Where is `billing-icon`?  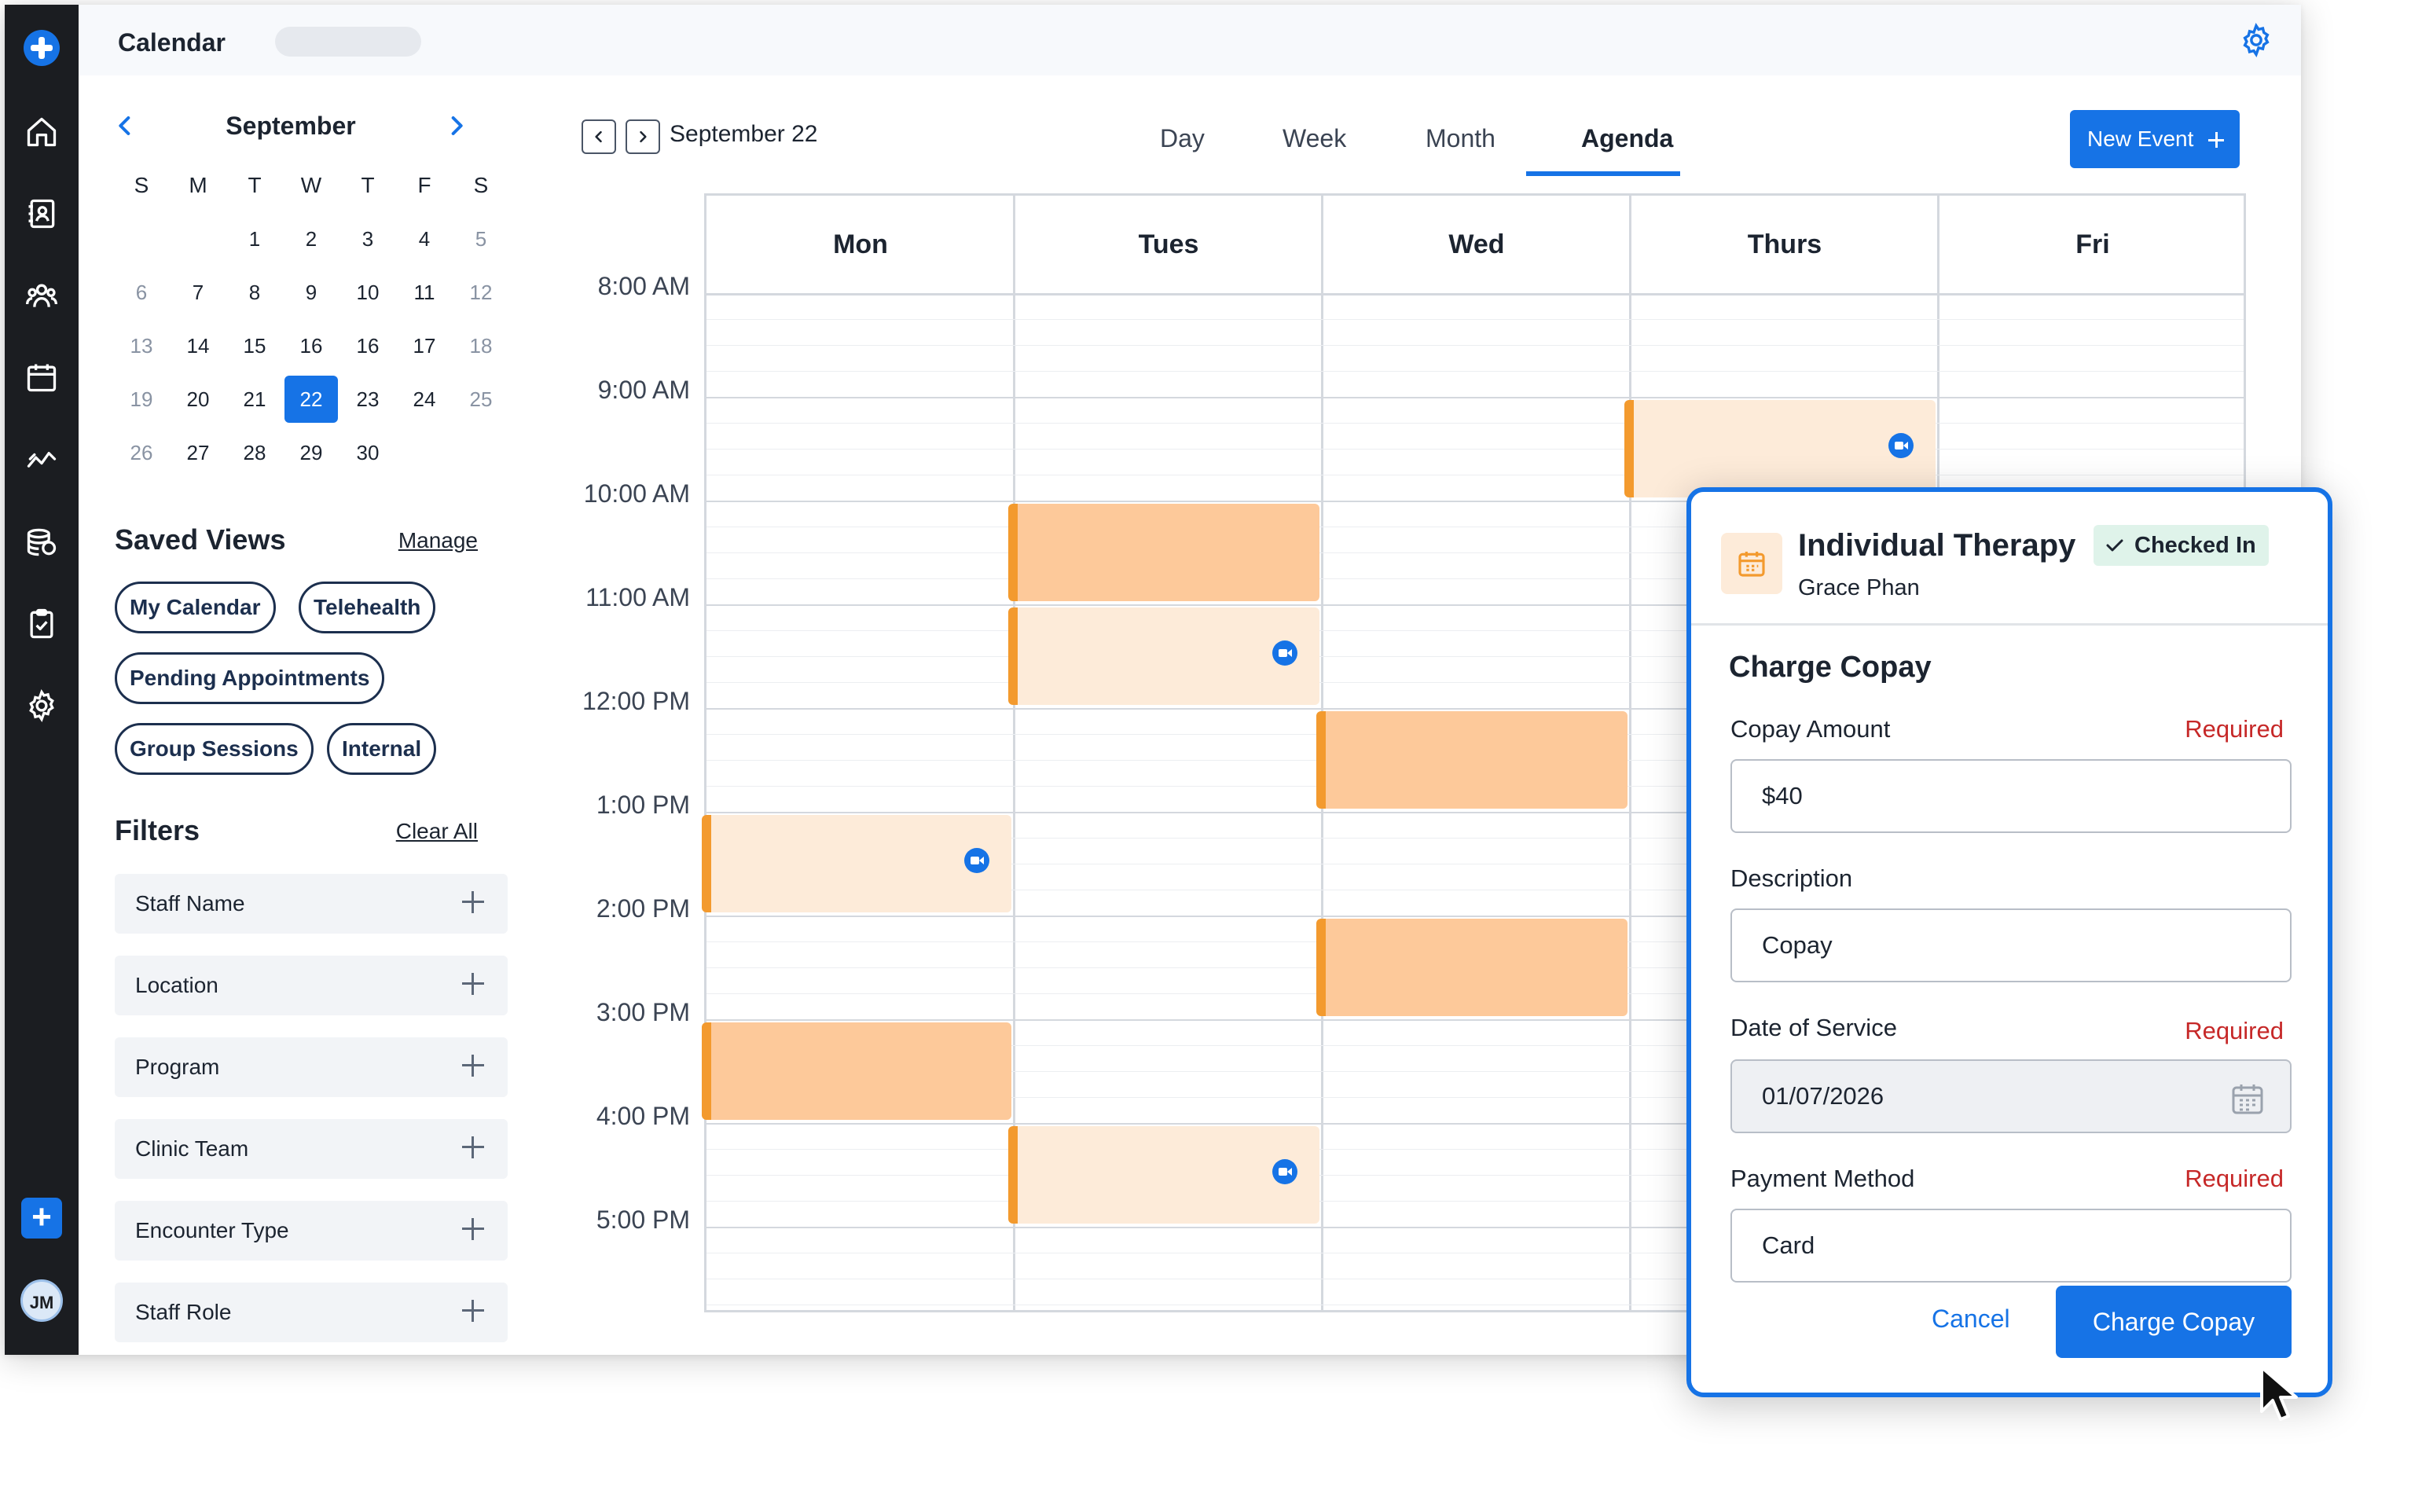 billing-icon is located at coordinates (42, 542).